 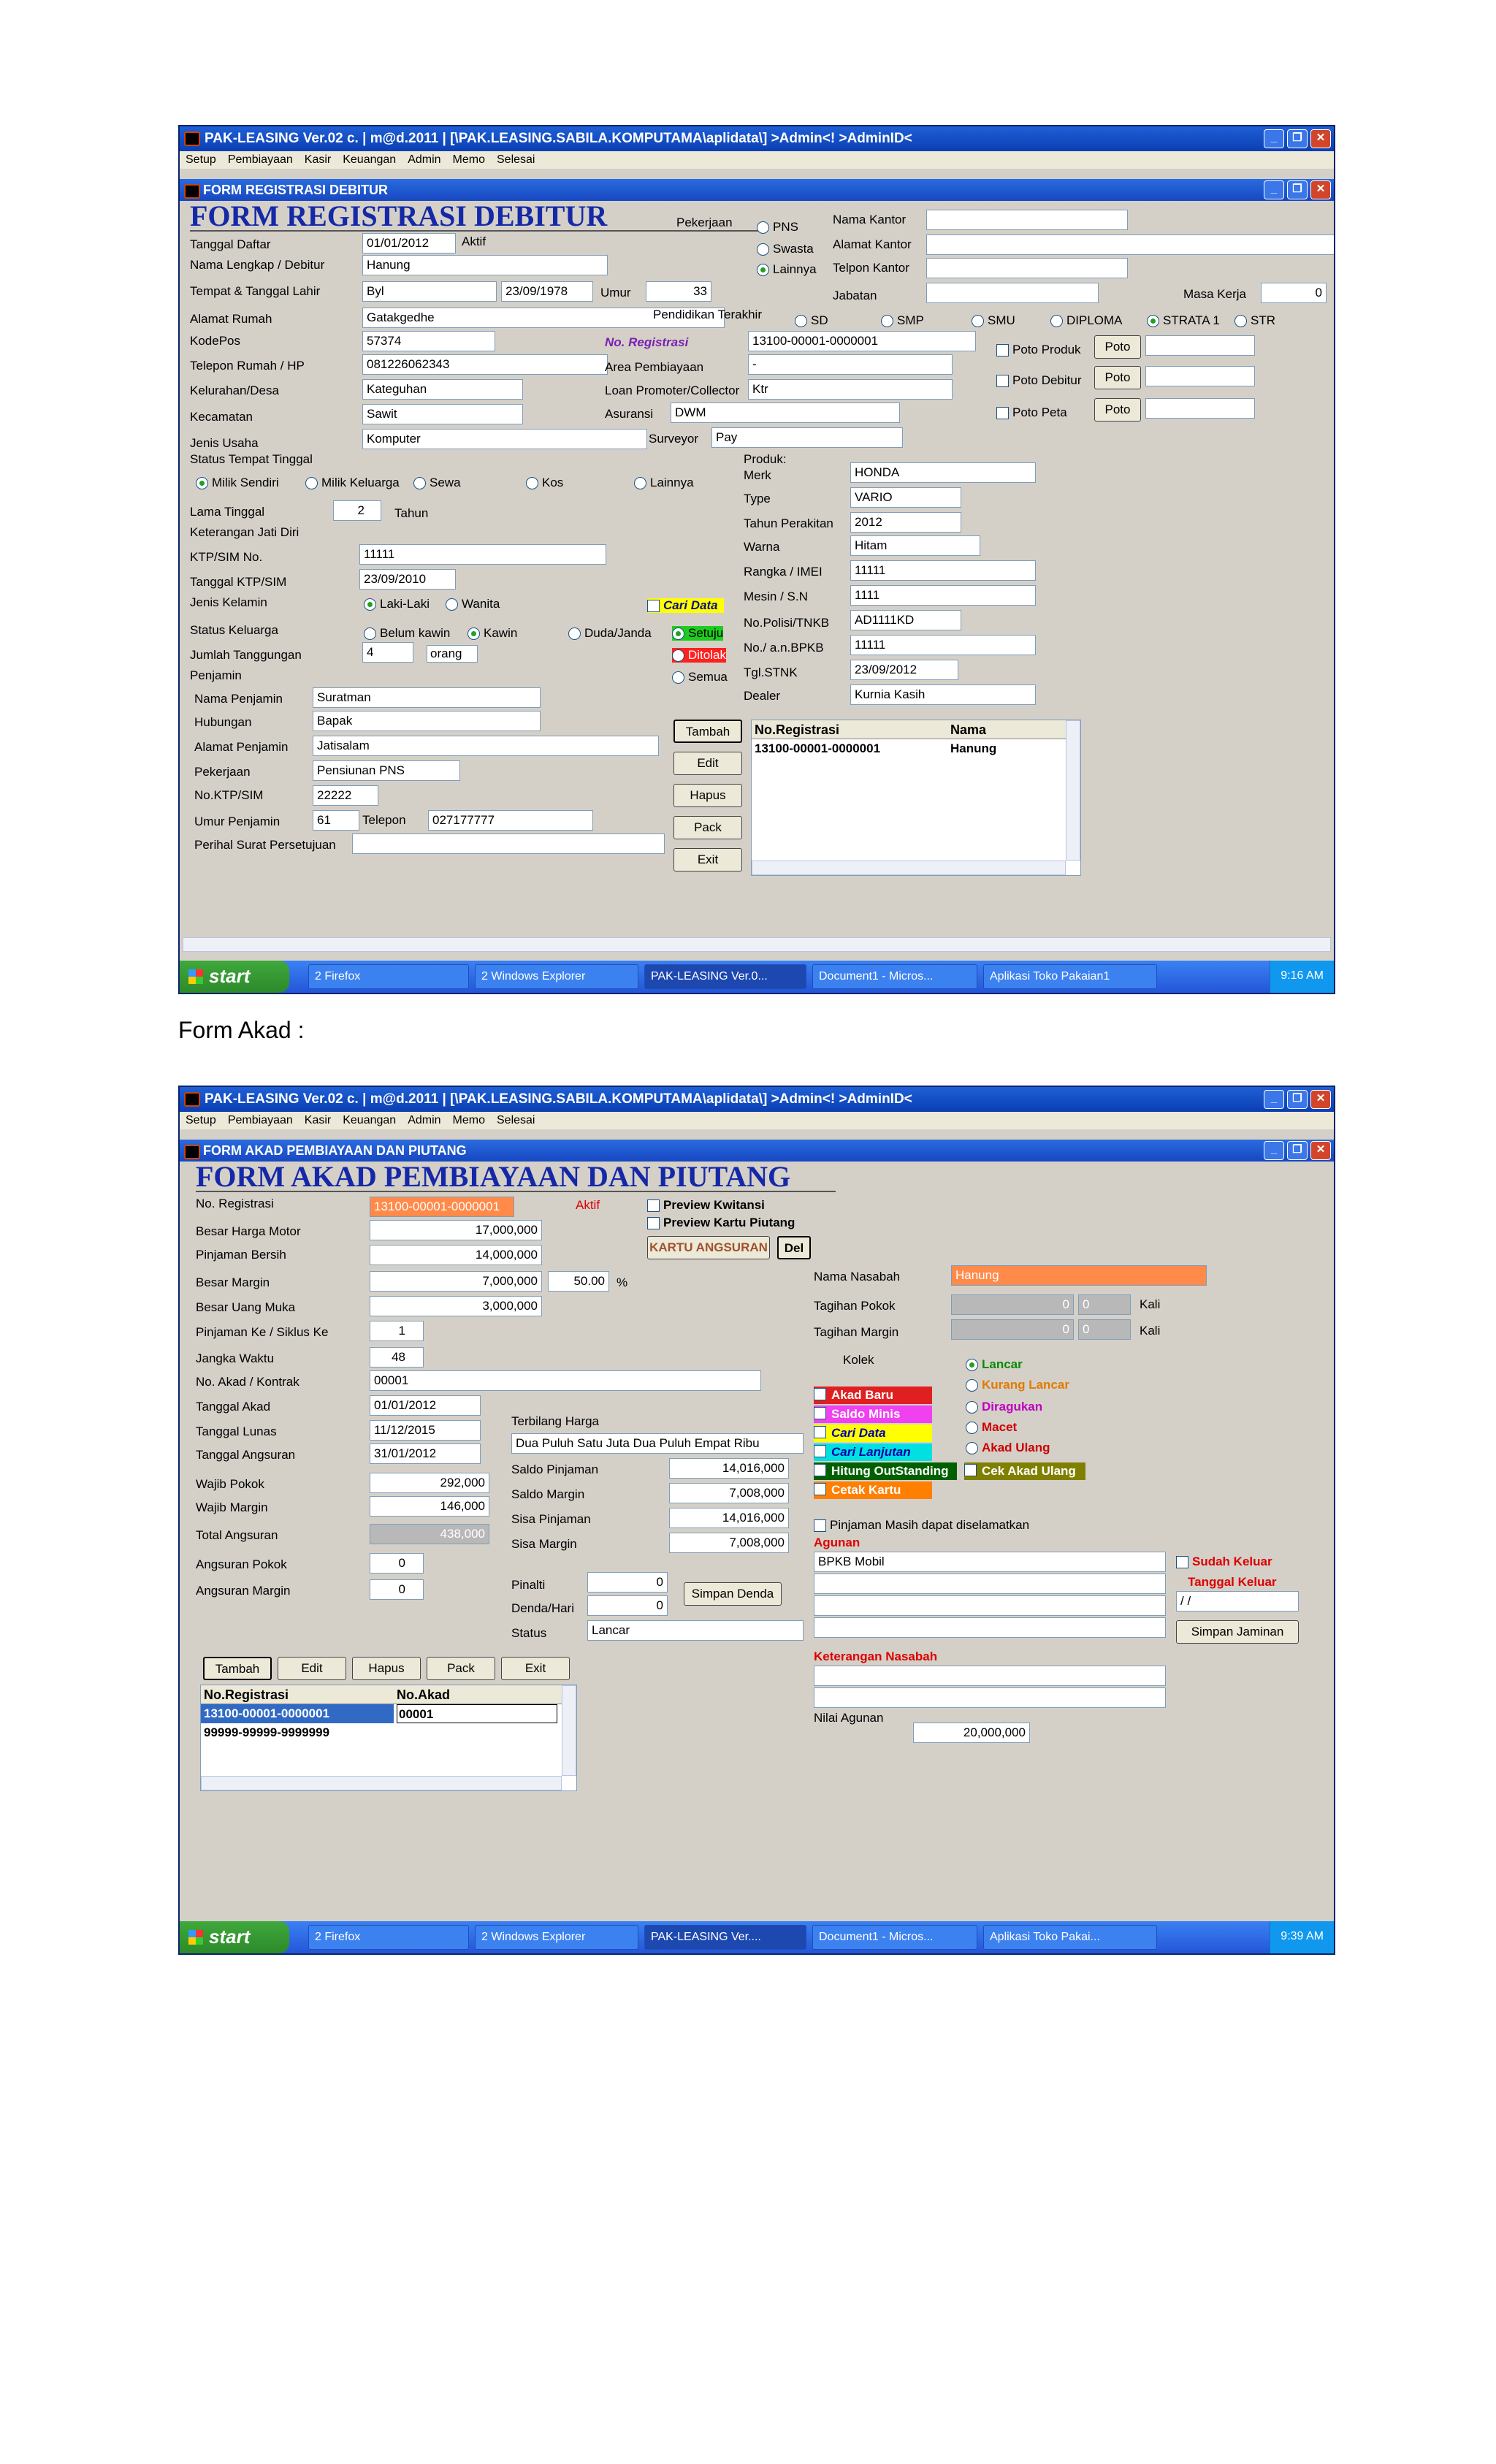 What do you see at coordinates (1200, 345) in the screenshot?
I see `poto-produk-field` at bounding box center [1200, 345].